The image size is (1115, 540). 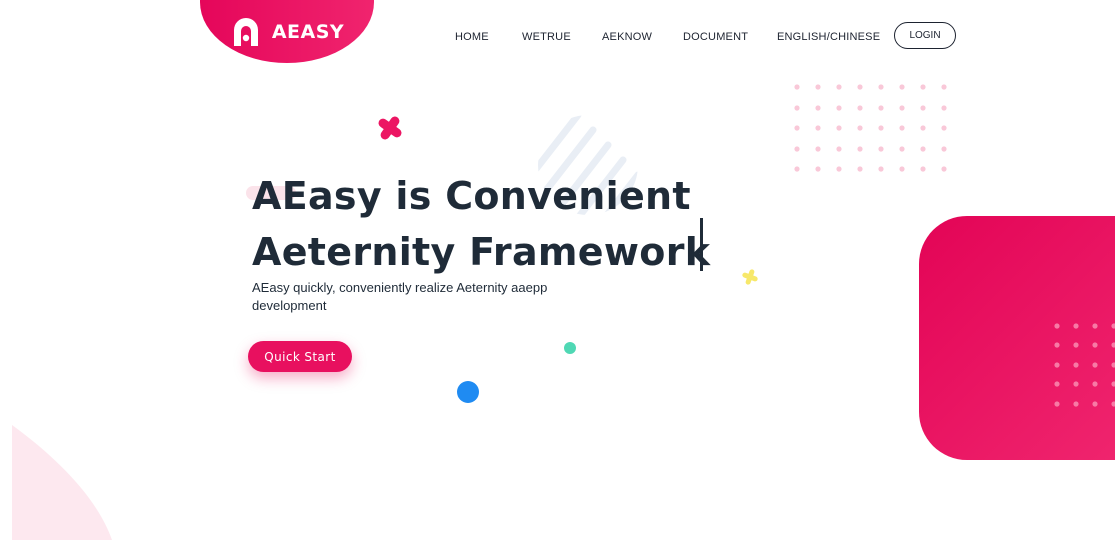 I want to click on decor-dot-grid-panel, so click(x=1084, y=365).